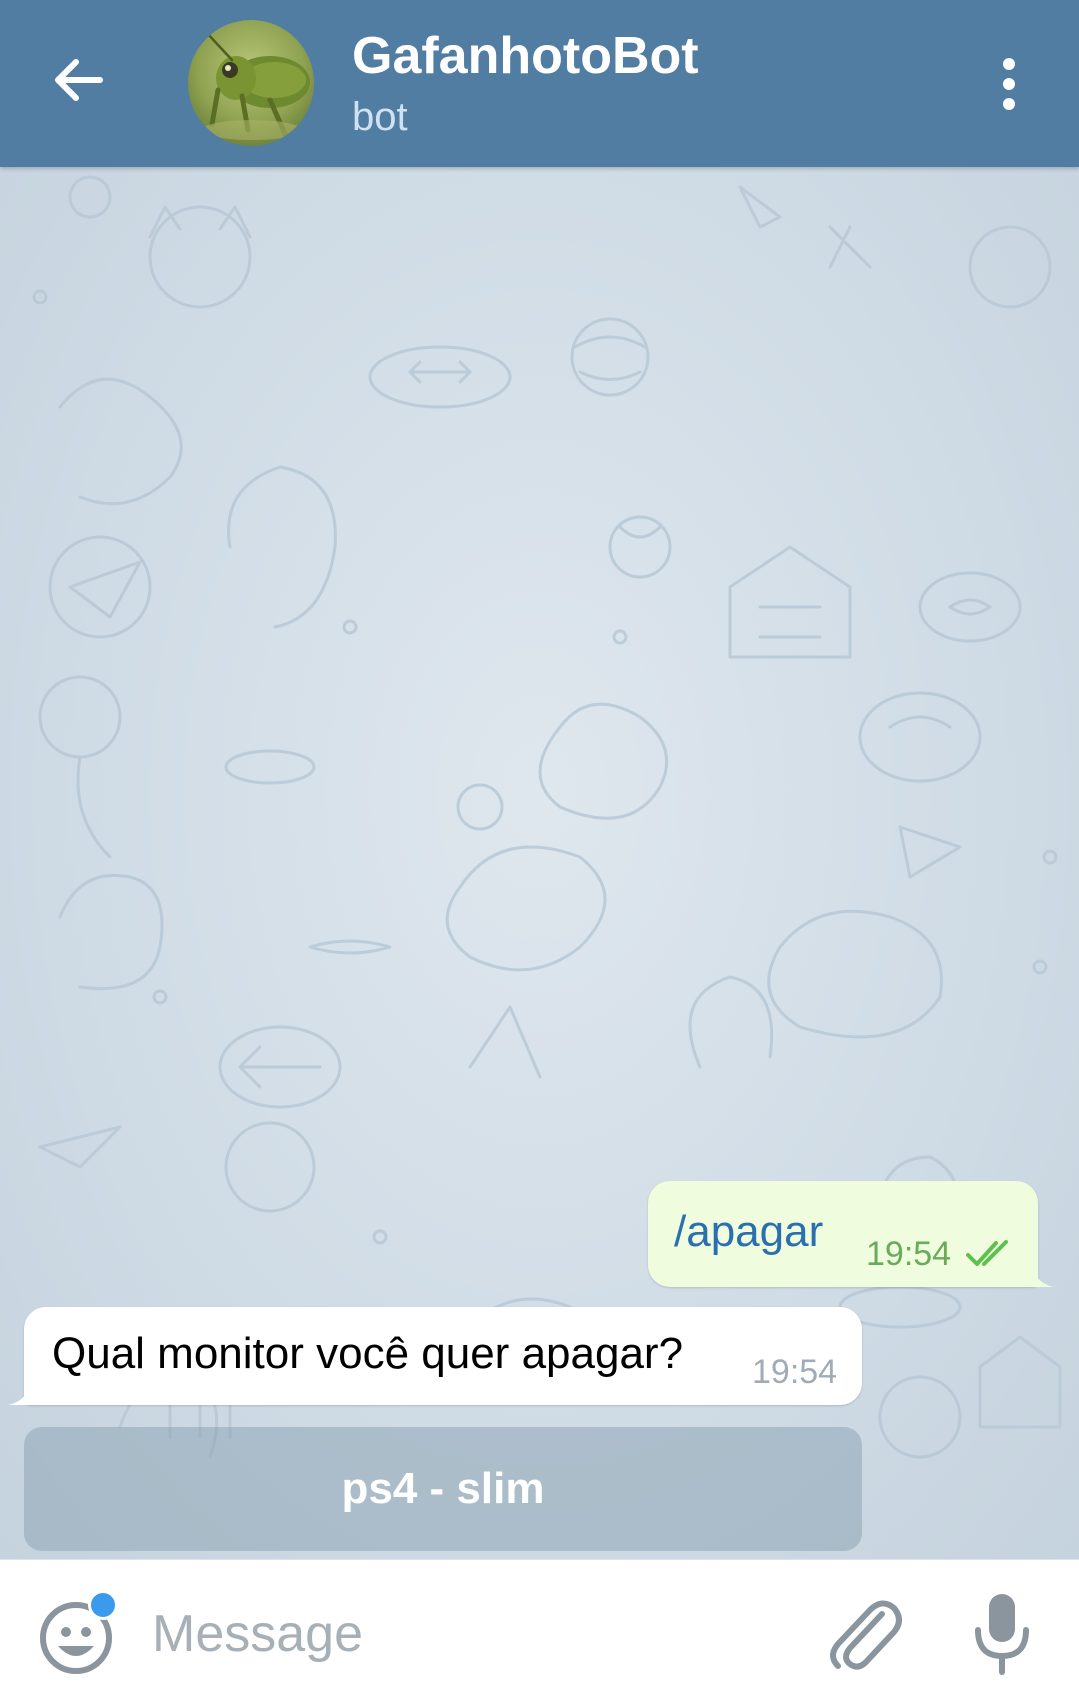 The image size is (1079, 1705). I want to click on message-composer, so click(539, 1632).